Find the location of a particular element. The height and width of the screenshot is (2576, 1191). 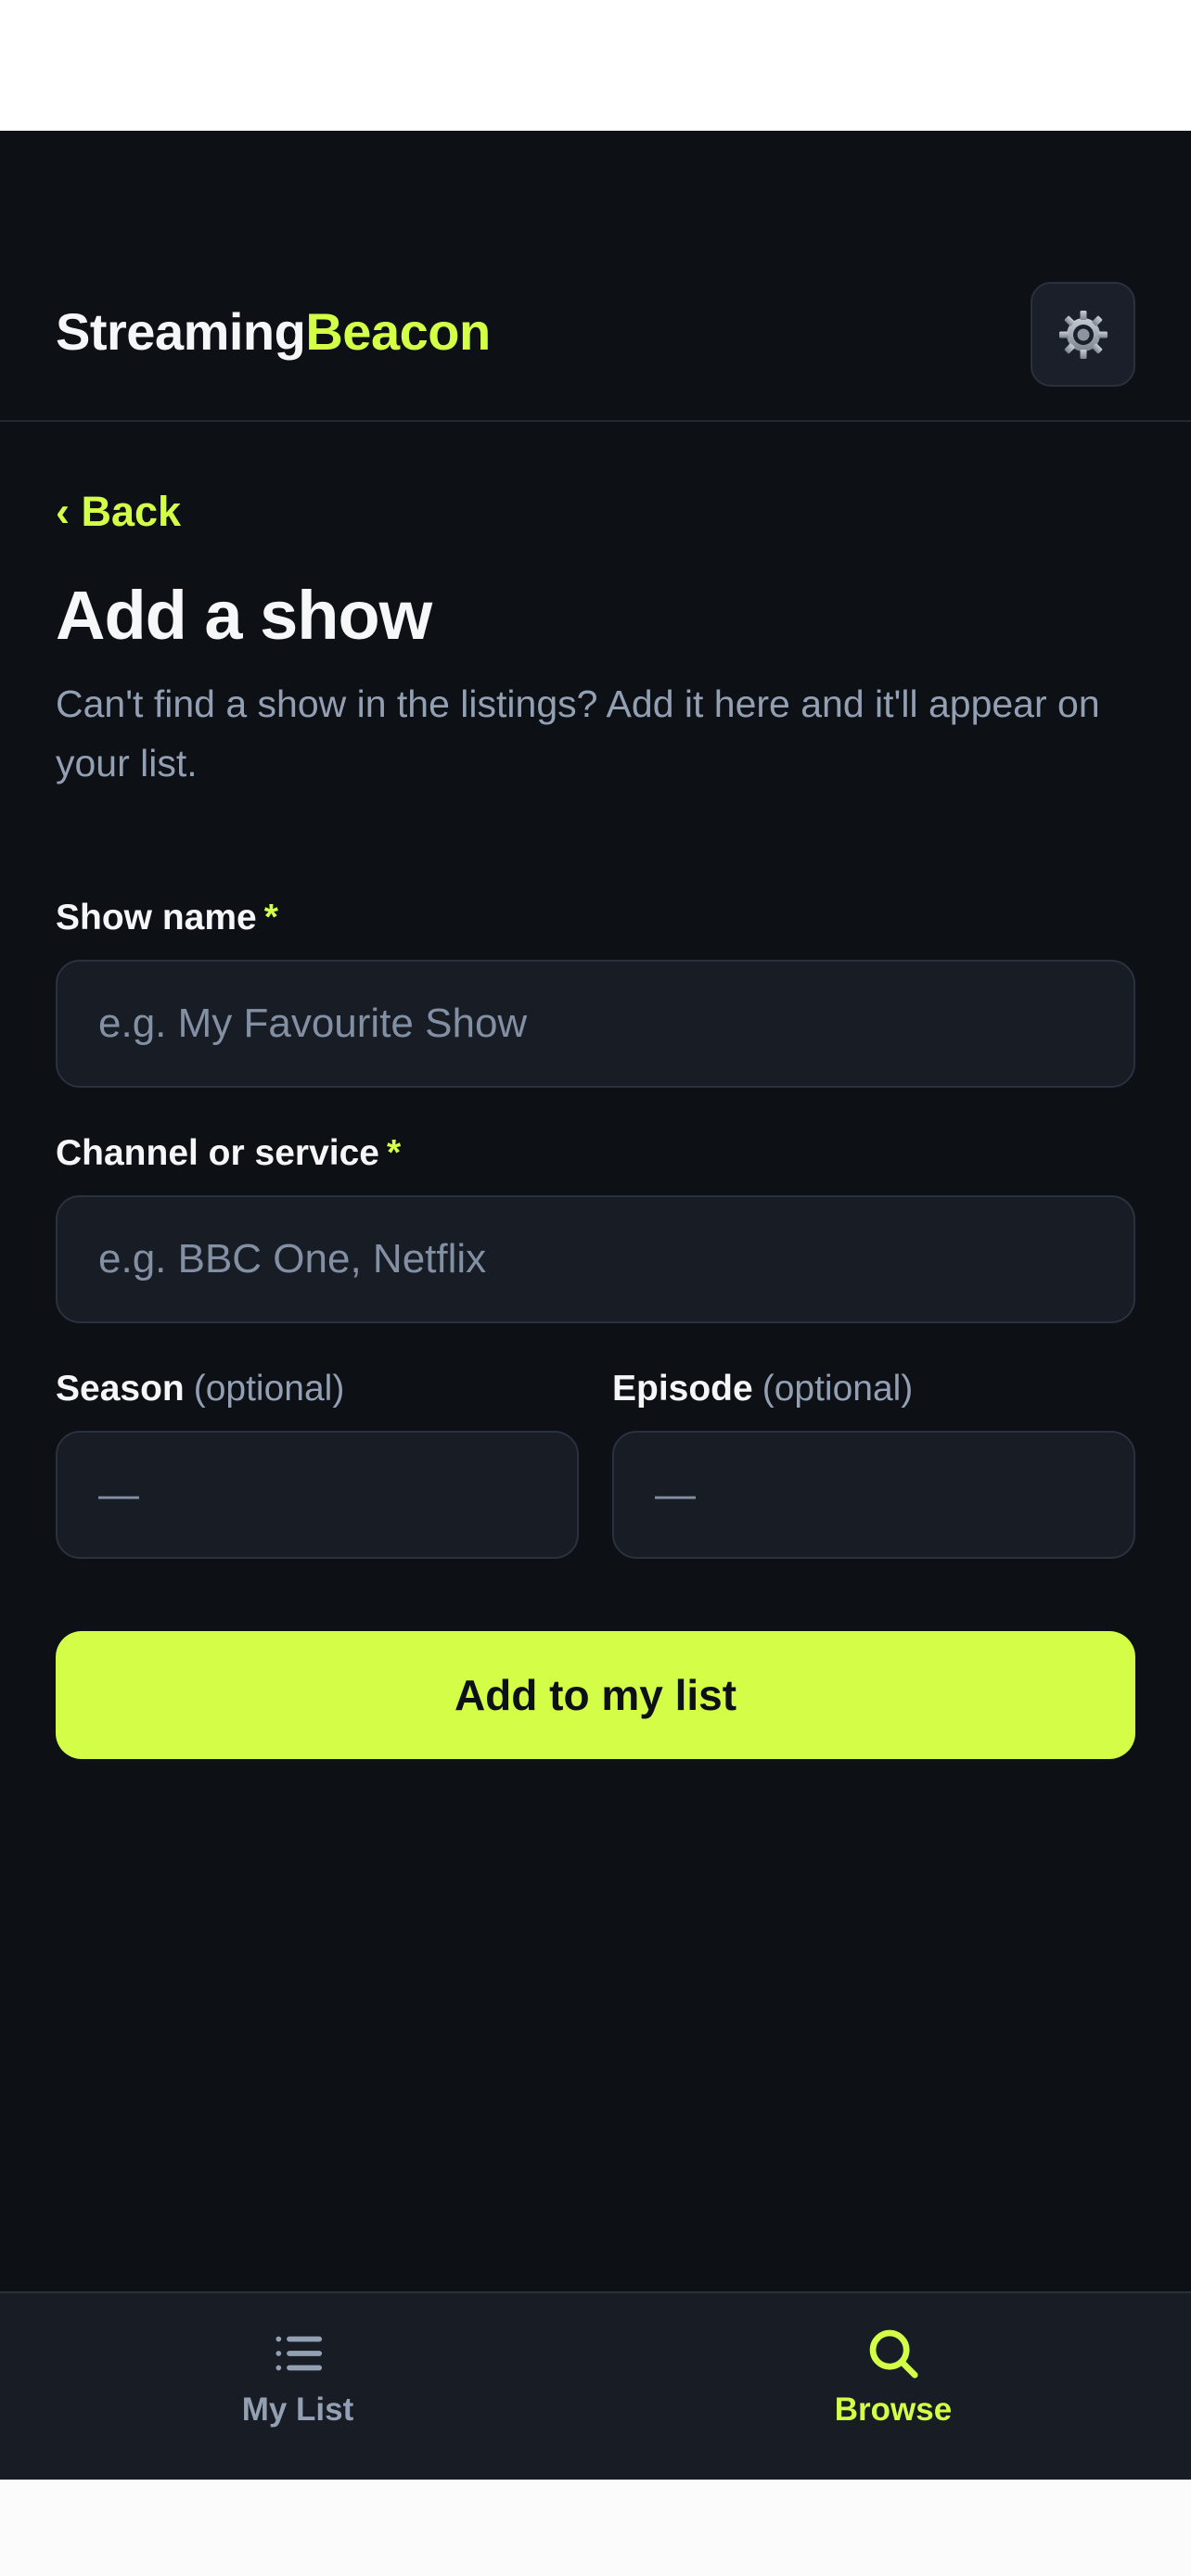

status-area is located at coordinates (595, 66).